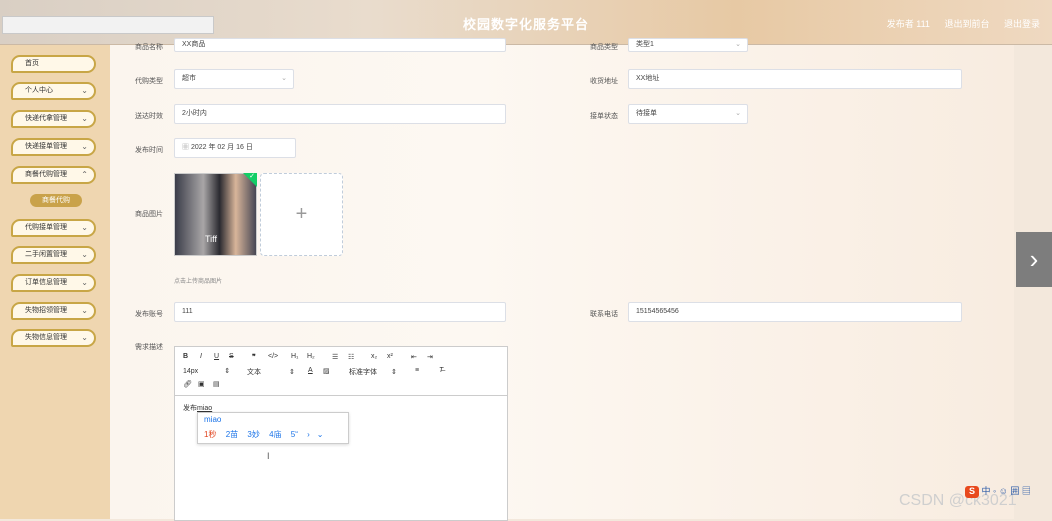  What do you see at coordinates (53, 338) in the screenshot?
I see `sidebar-item-lost-info: 失物信息管理 ⌄` at bounding box center [53, 338].